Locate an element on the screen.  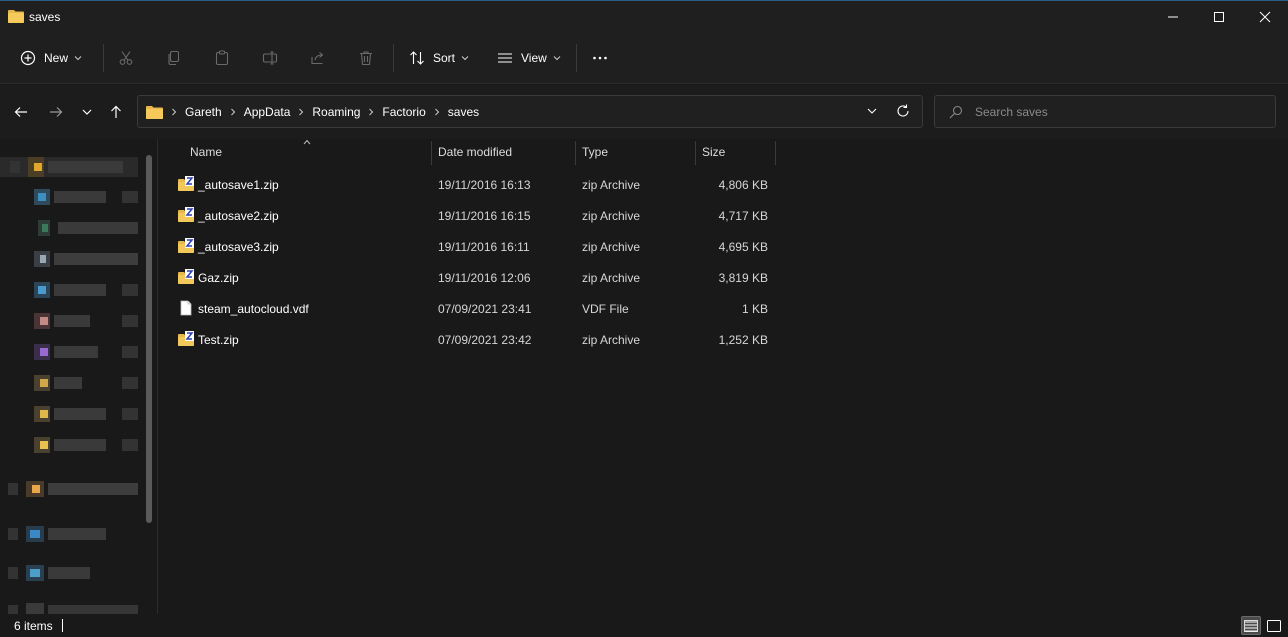
sort-ascending-icon is located at coordinates (307, 142).